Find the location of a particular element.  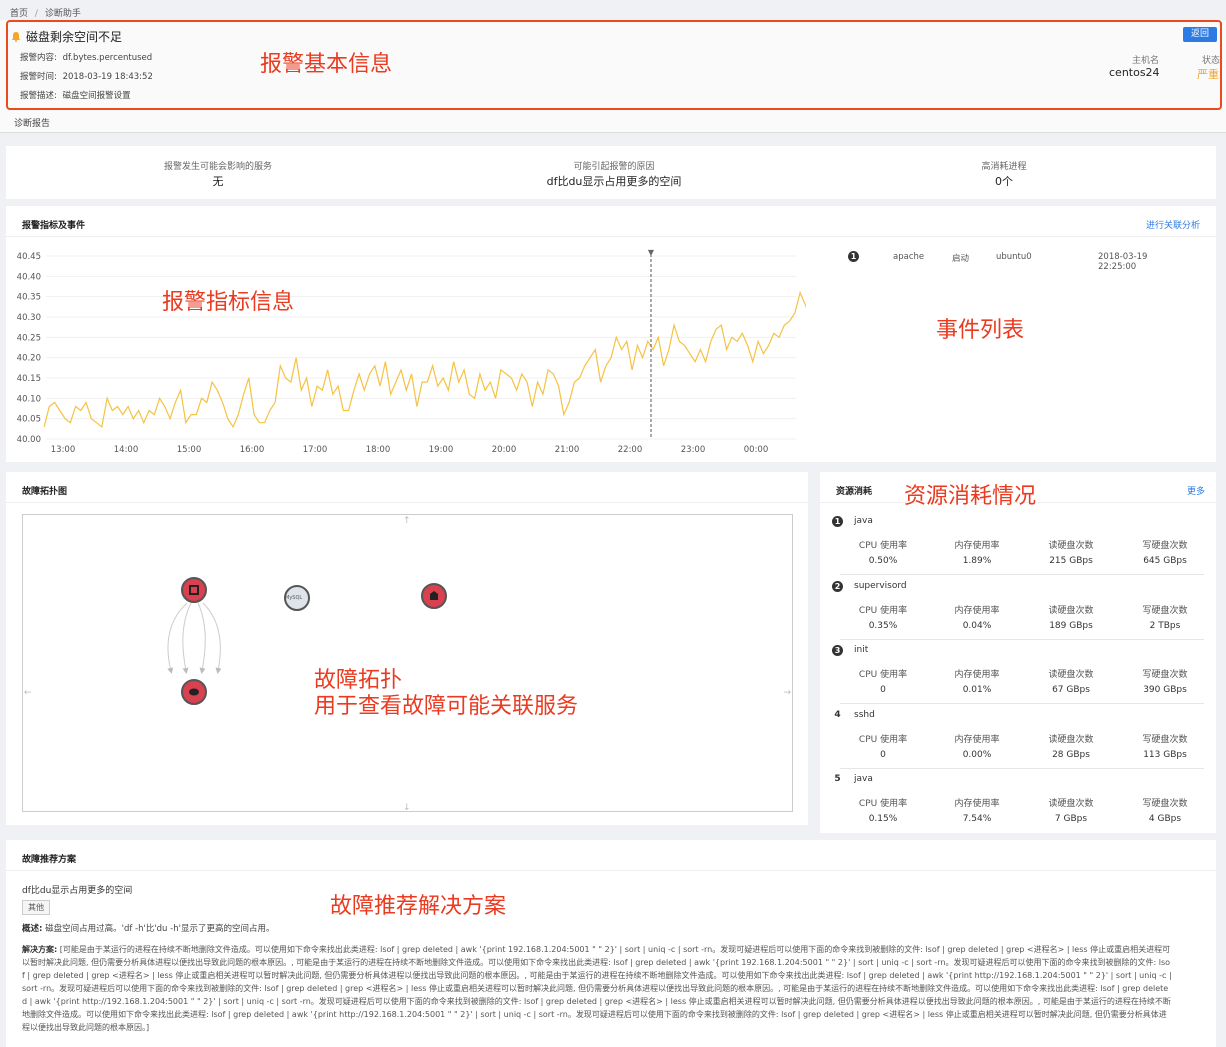

resource-rank: 3 is located at coordinates (837, 650).